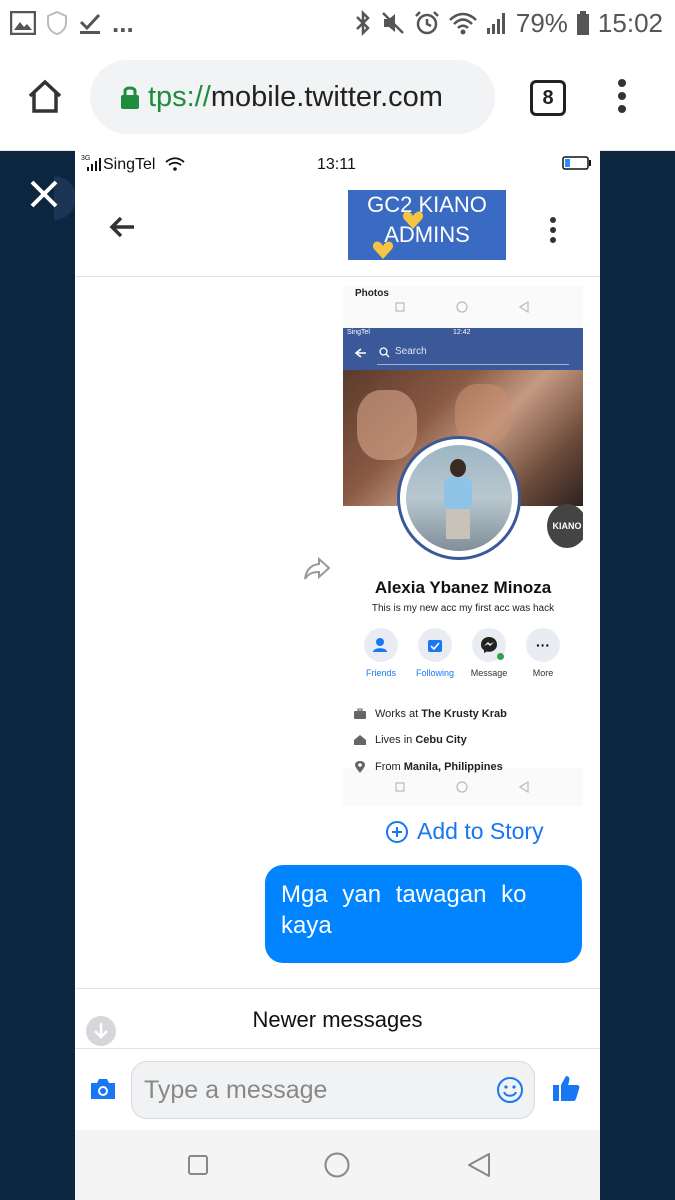 This screenshot has width=675, height=1200. I want to click on phone-nav-bar, so click(337, 1165).